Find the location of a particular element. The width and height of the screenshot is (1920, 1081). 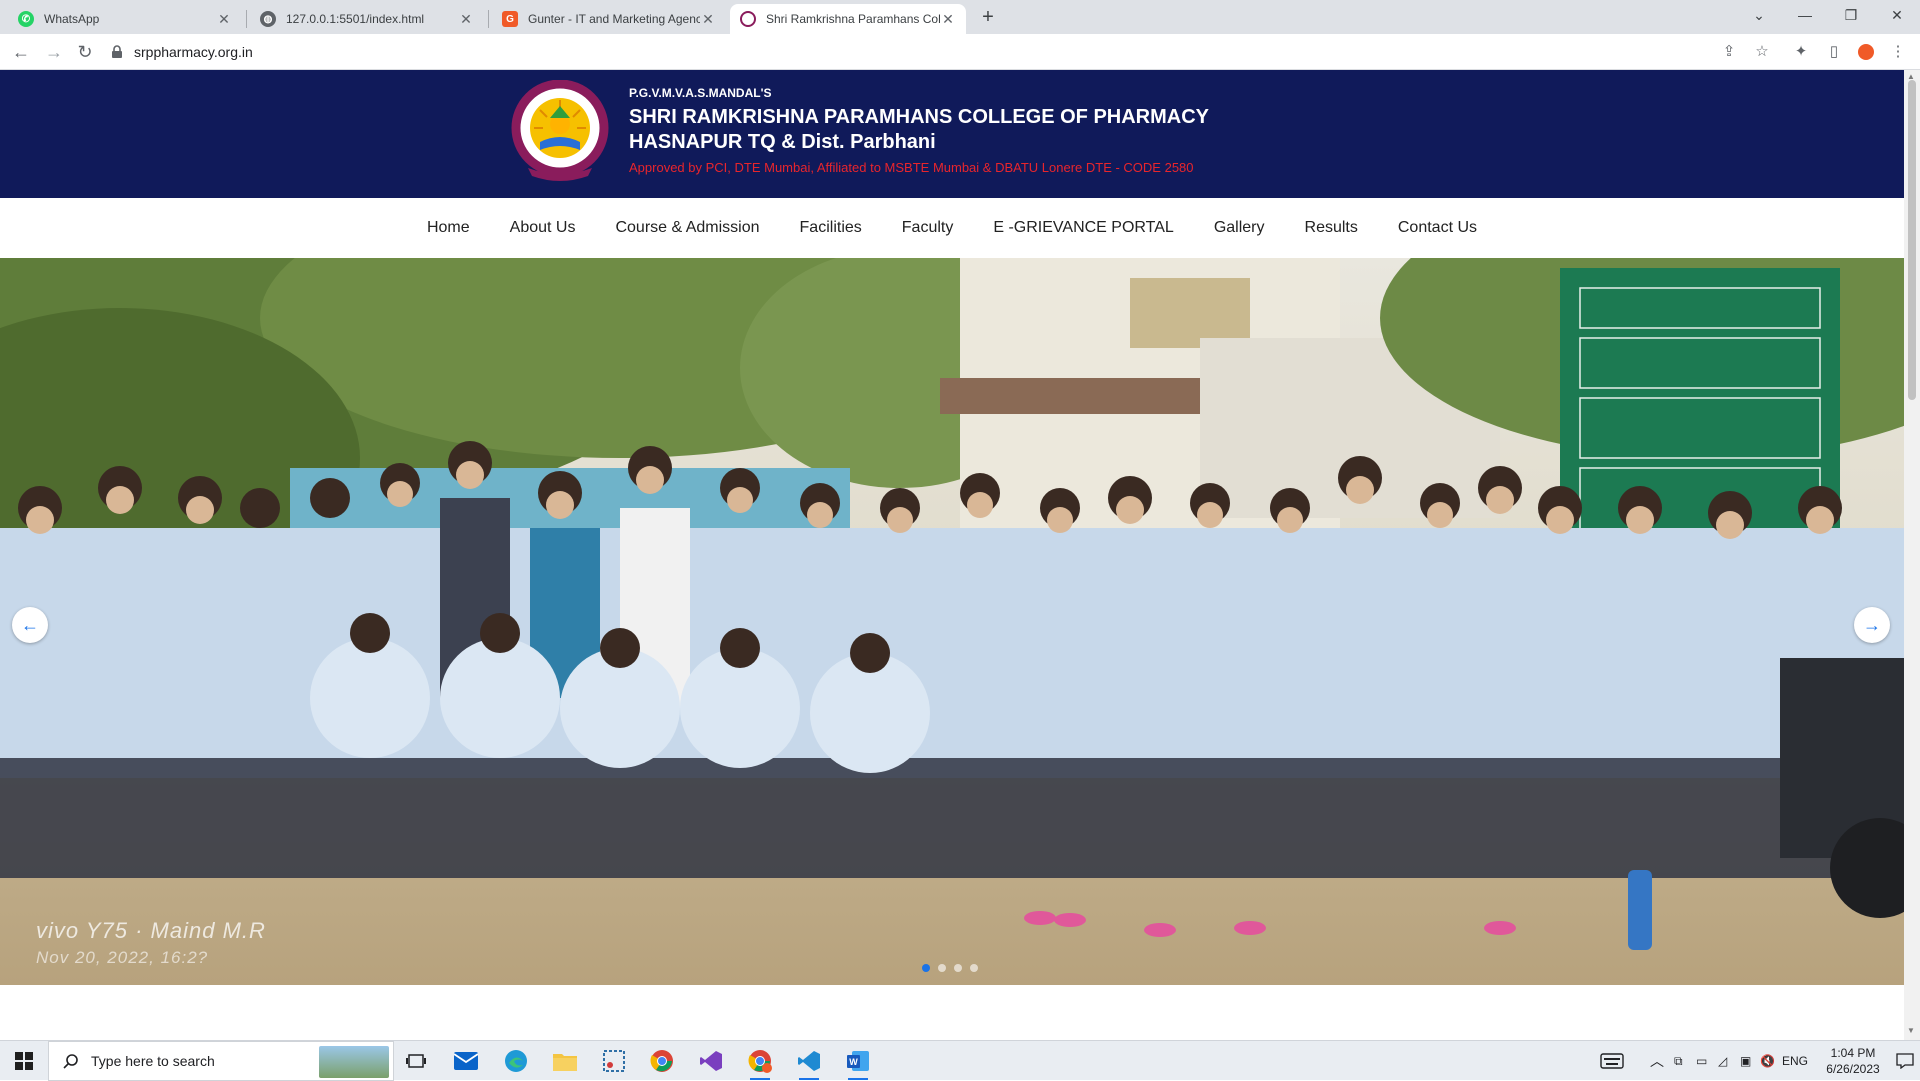

carousel-indicators is located at coordinates (950, 968).